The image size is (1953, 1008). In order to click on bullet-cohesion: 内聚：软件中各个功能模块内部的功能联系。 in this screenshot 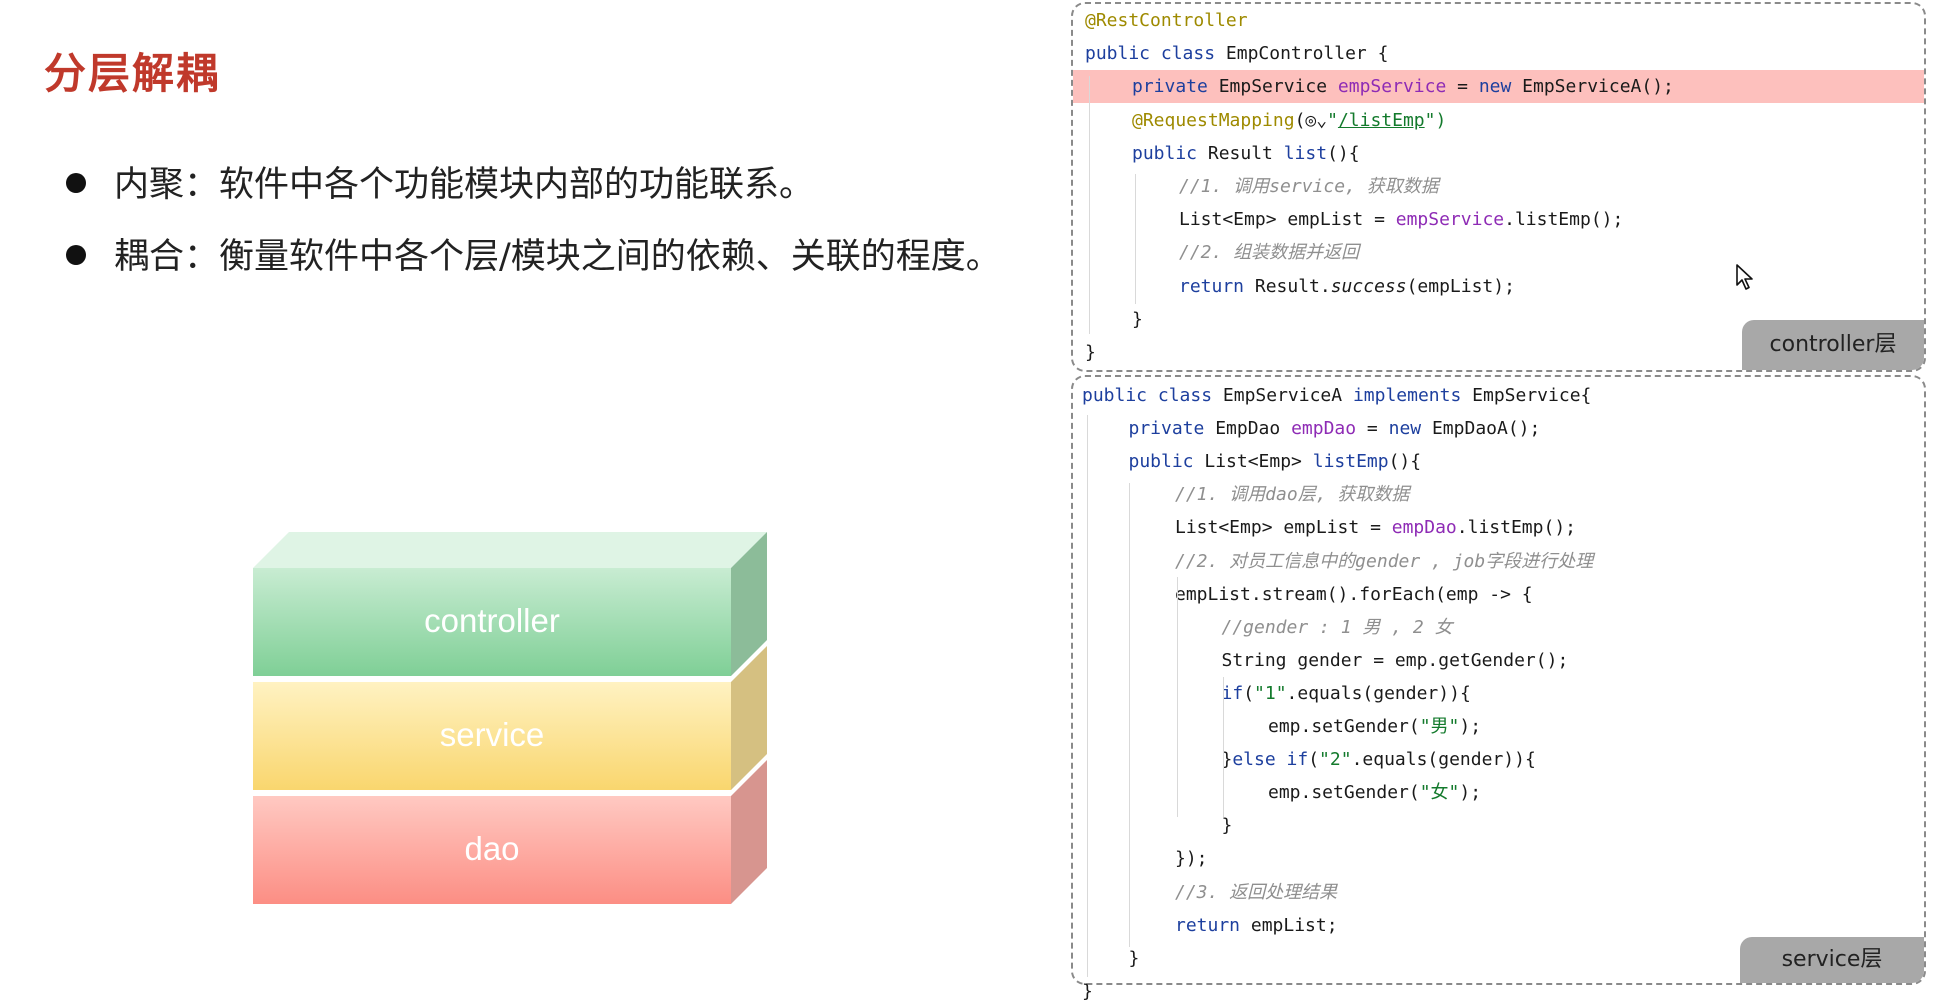, I will do `click(533, 194)`.